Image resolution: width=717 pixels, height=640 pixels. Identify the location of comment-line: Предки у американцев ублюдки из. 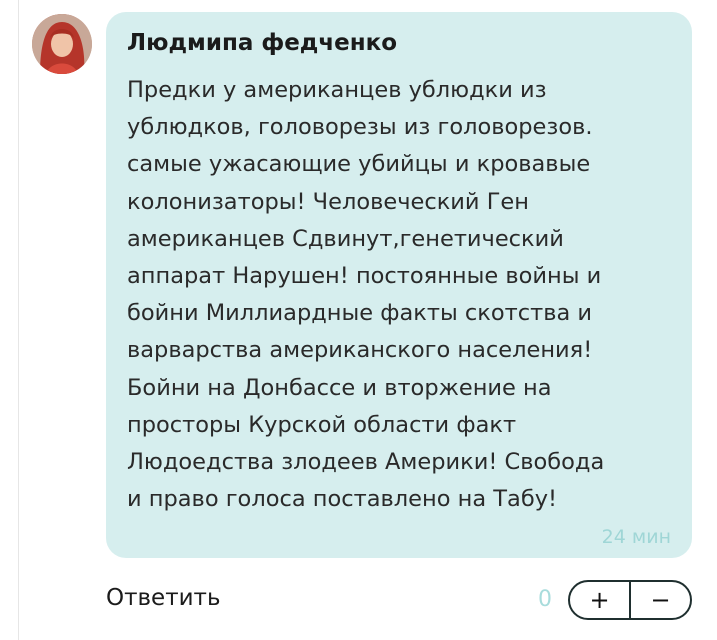
(337, 90).